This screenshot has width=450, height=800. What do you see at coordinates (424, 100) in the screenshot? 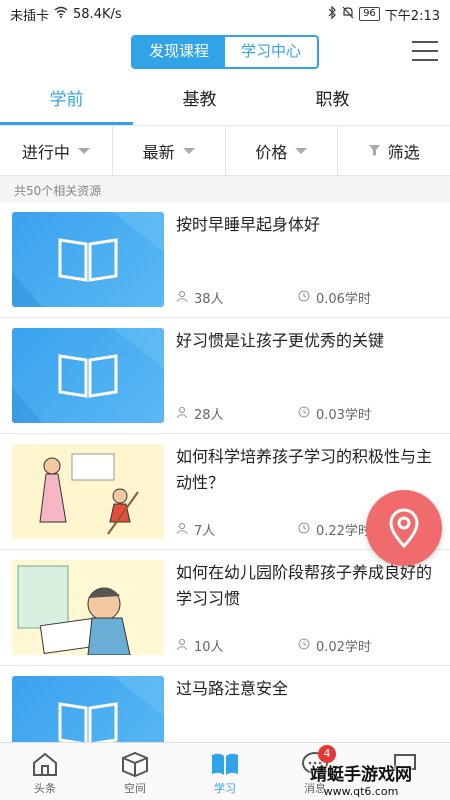
I see `tab-higher-education: 高` at bounding box center [424, 100].